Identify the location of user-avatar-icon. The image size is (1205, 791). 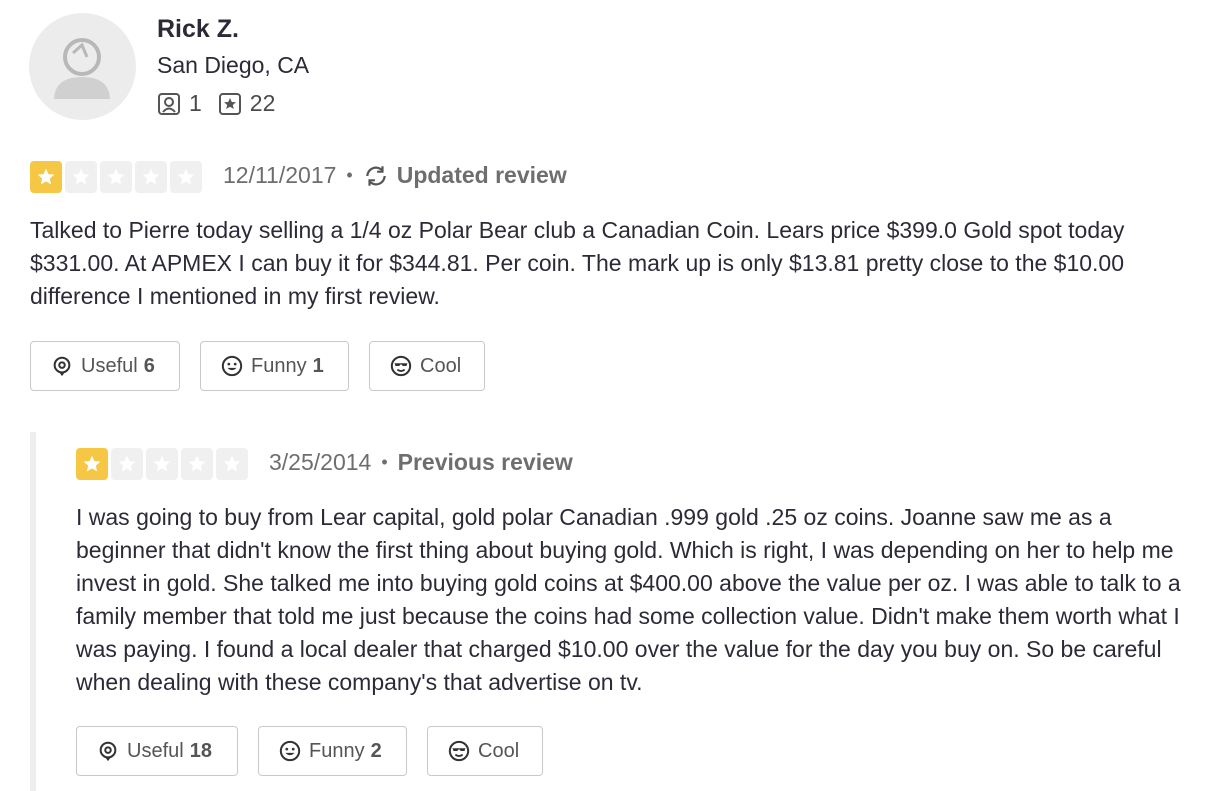
(82, 68).